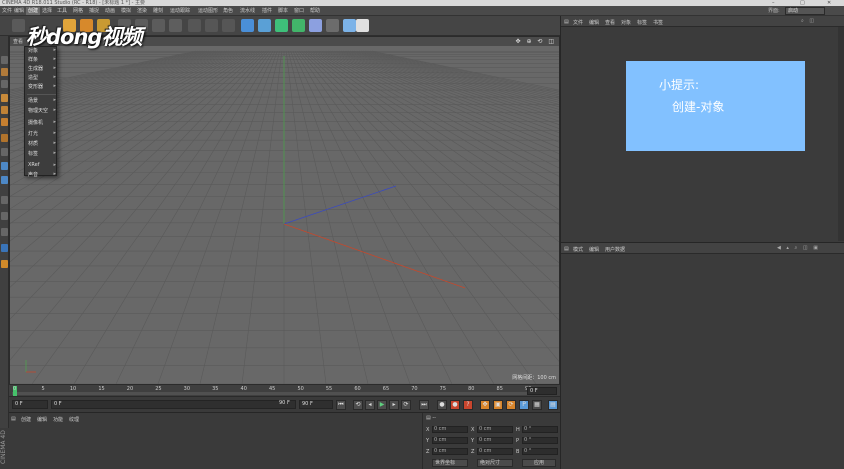 The height and width of the screenshot is (469, 844). What do you see at coordinates (42, 68) in the screenshot?
I see `dropdown-item-generator: 生成器 ▸` at bounding box center [42, 68].